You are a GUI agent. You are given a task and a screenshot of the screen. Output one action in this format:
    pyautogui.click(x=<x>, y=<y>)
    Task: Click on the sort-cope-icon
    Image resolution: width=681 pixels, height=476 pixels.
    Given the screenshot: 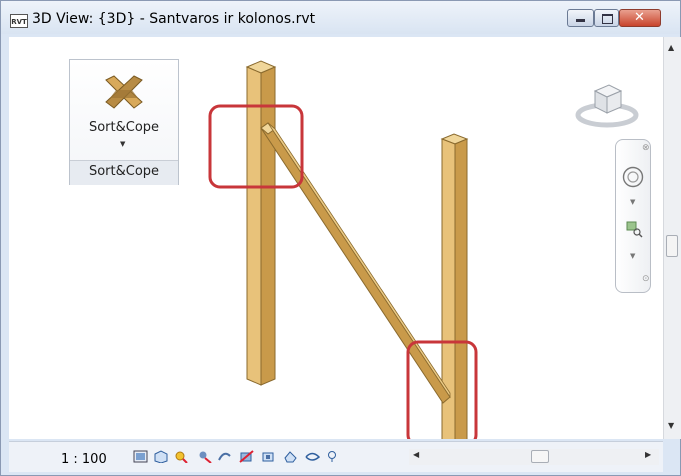 What is the action you would take?
    pyautogui.click(x=124, y=92)
    